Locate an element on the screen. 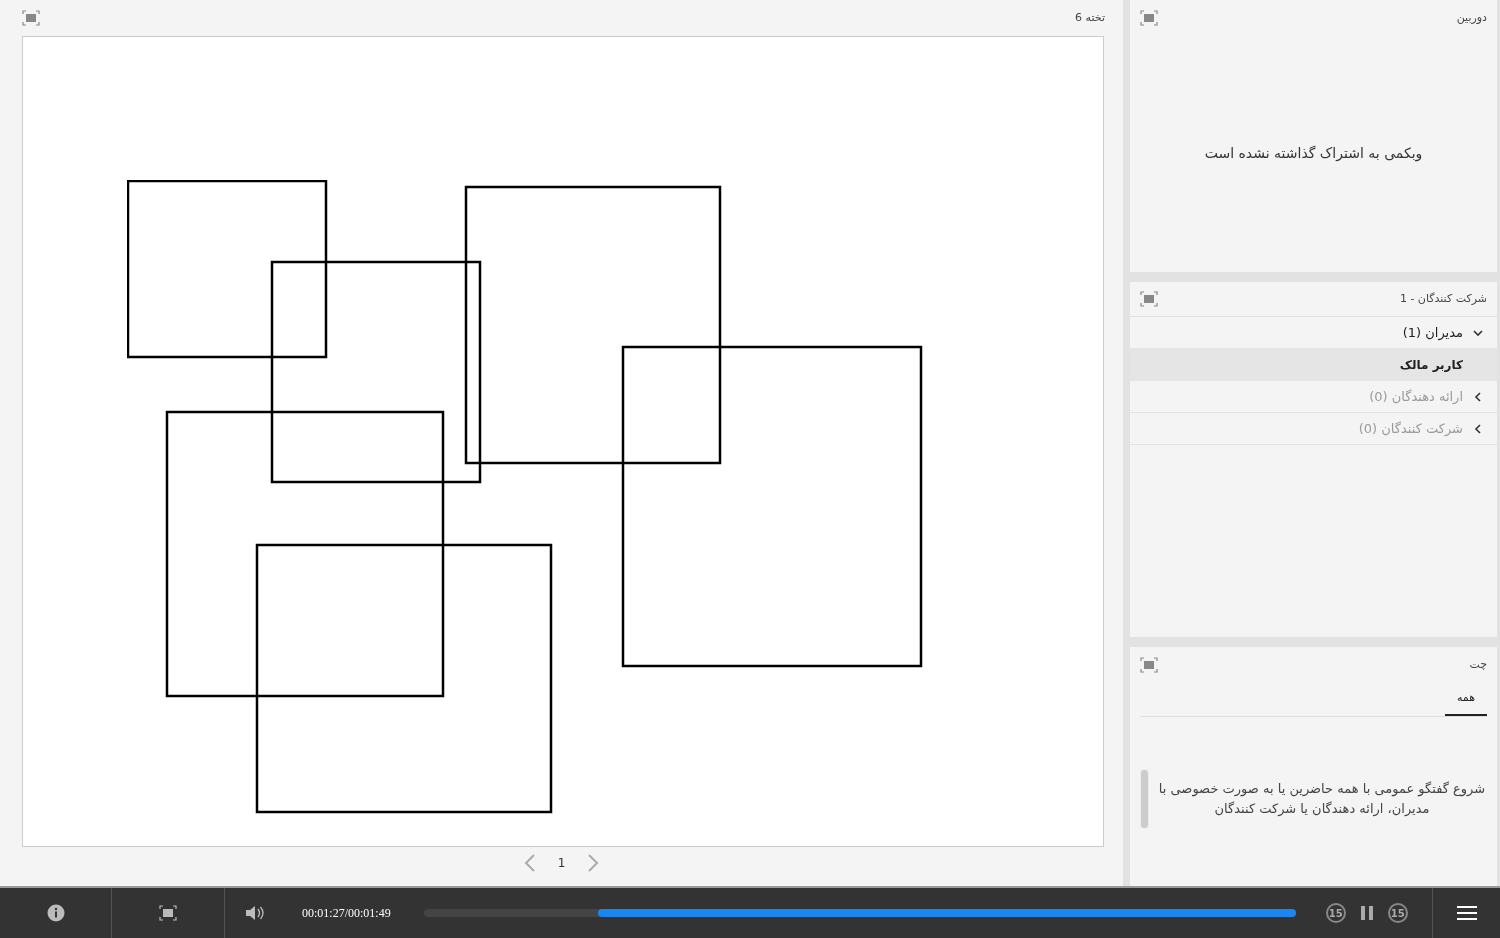 This screenshot has width=1500, height=938. attendee-row: کاربر مالک is located at coordinates (1313, 365).